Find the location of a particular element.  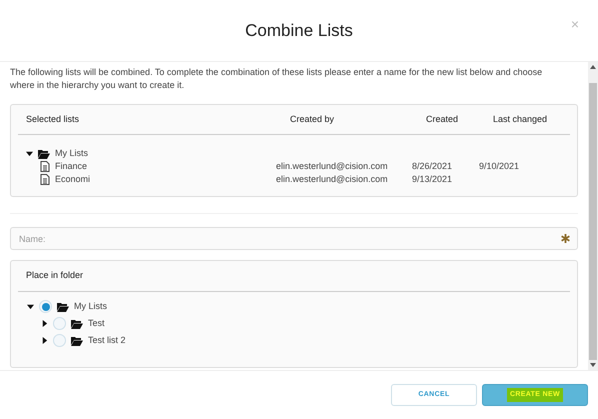

column-header: Created is located at coordinates (443, 119).